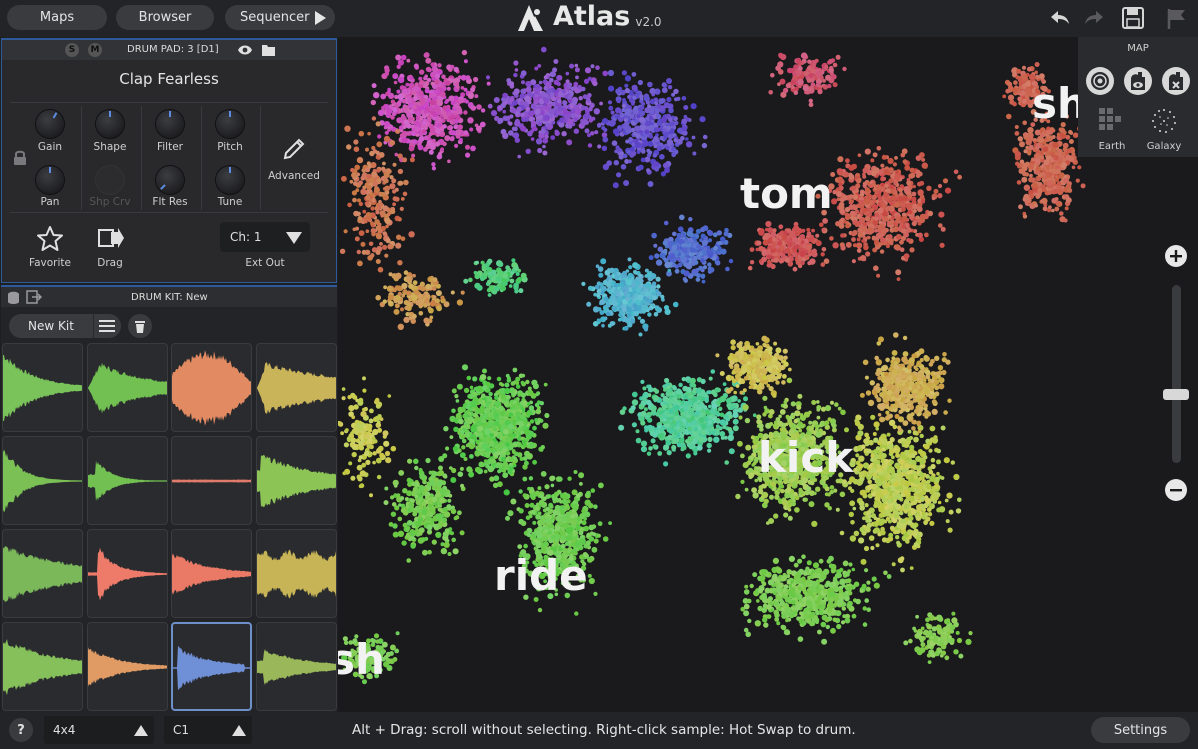  Describe the element at coordinates (295, 148) in the screenshot. I see `pencil-icon` at that location.